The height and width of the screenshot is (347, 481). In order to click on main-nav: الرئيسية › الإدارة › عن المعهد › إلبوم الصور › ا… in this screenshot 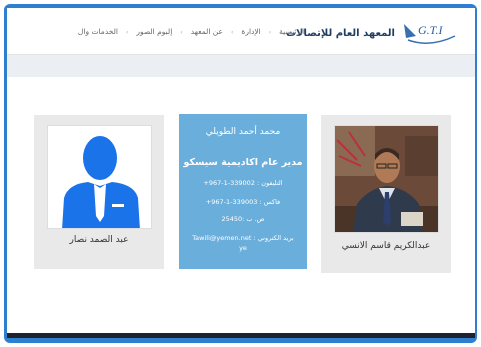, I will do `click(156, 34)`.